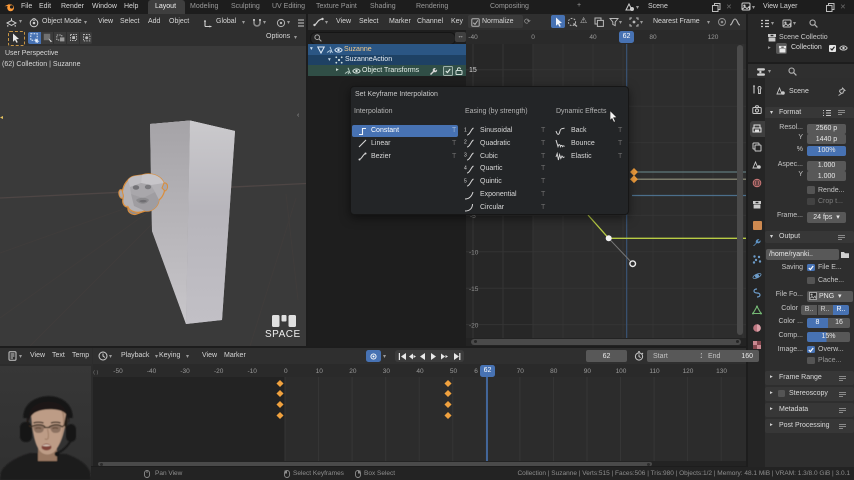 The image size is (854, 480). I want to click on svg-text: 100, so click(621, 371).